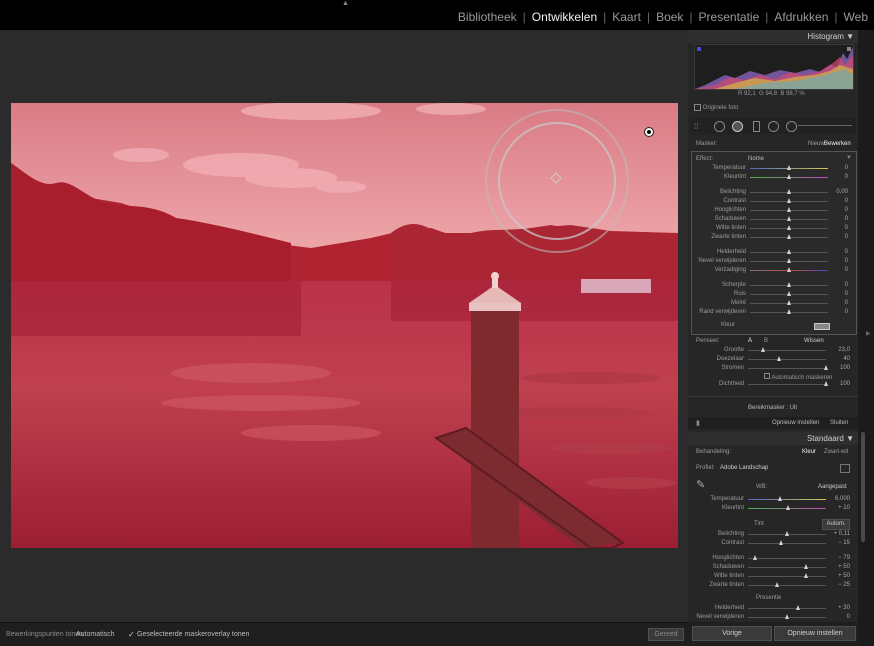  What do you see at coordinates (626, 17) in the screenshot?
I see `module-kaart: Kaart` at bounding box center [626, 17].